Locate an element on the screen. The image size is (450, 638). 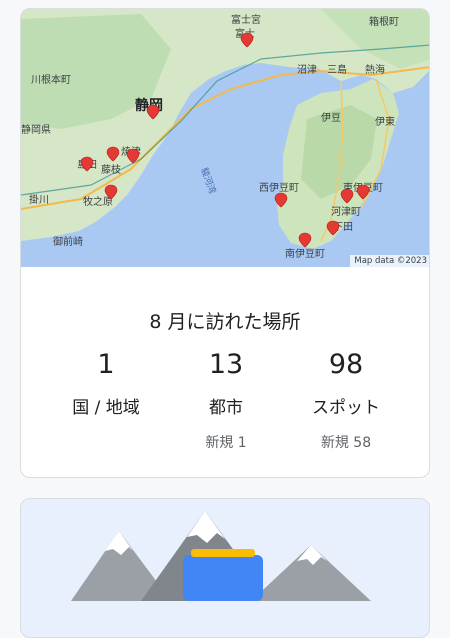
stat-new: 新規 1 is located at coordinates (226, 443).